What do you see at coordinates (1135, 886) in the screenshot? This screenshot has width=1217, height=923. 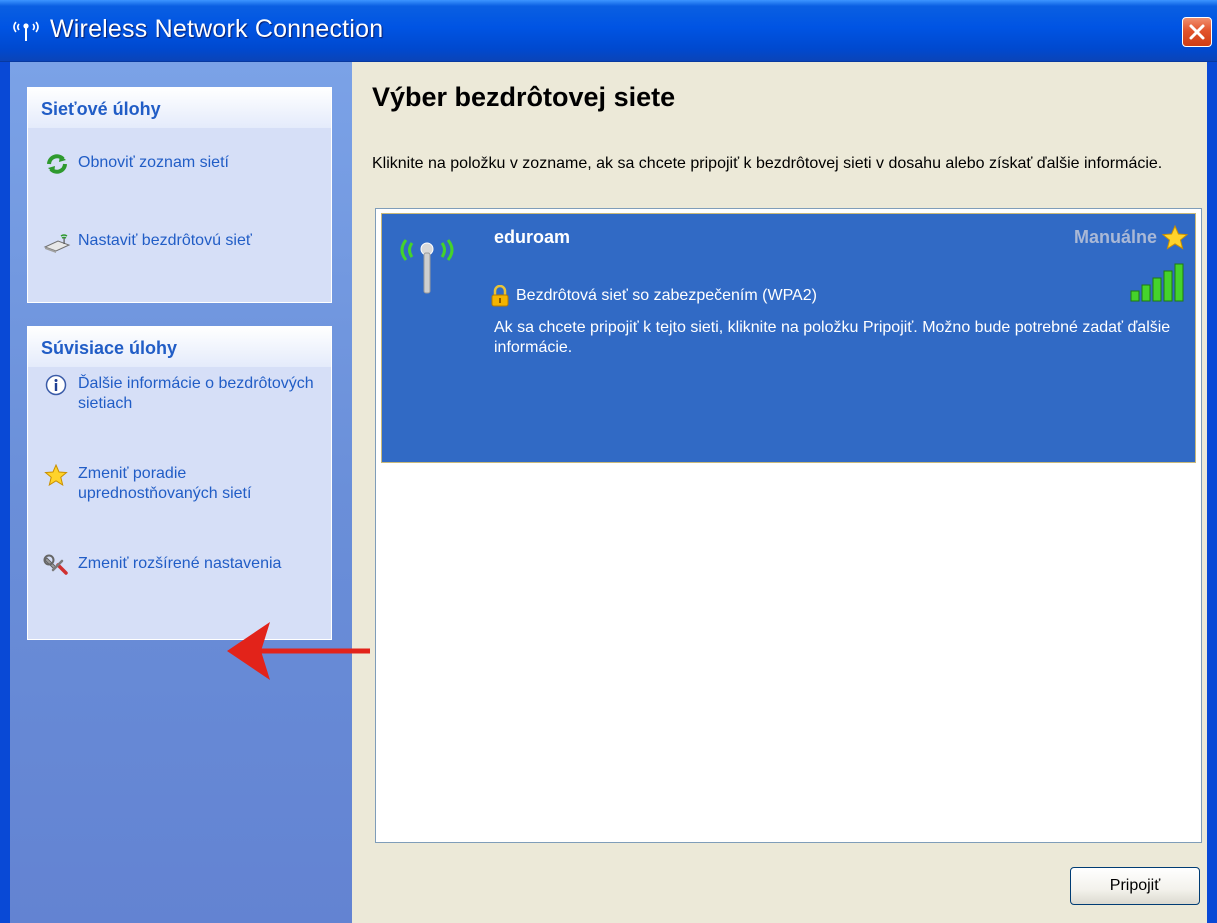 I see `connect-button: Pripojiť` at bounding box center [1135, 886].